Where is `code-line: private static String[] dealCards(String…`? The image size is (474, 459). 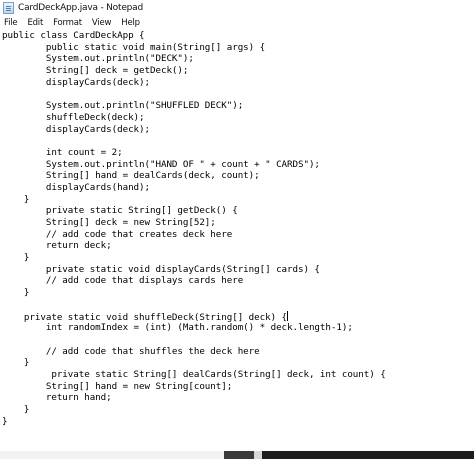 code-line: private static String[] dealCards(String… is located at coordinates (194, 374).